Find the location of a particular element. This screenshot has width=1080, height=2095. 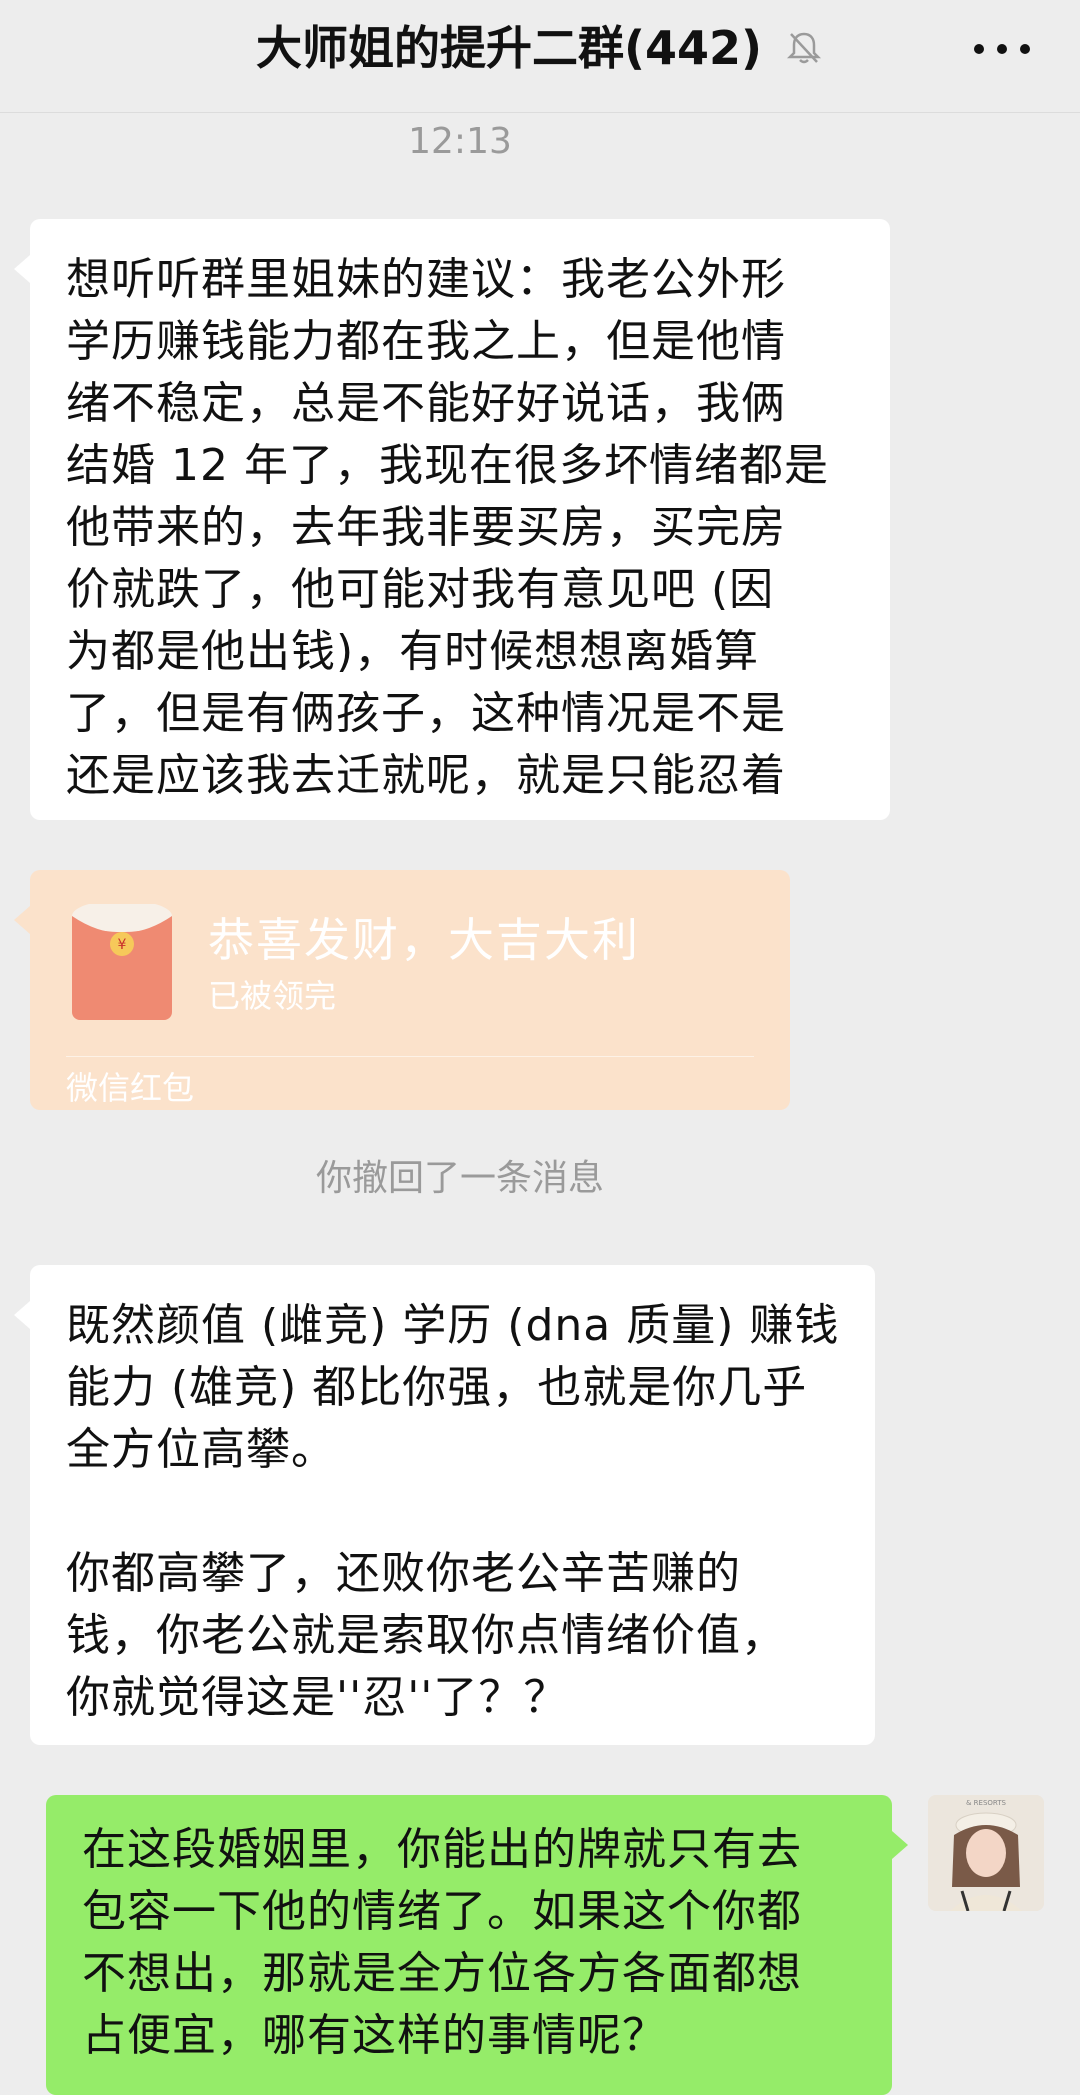

bell-off-icon is located at coordinates (804, 52).